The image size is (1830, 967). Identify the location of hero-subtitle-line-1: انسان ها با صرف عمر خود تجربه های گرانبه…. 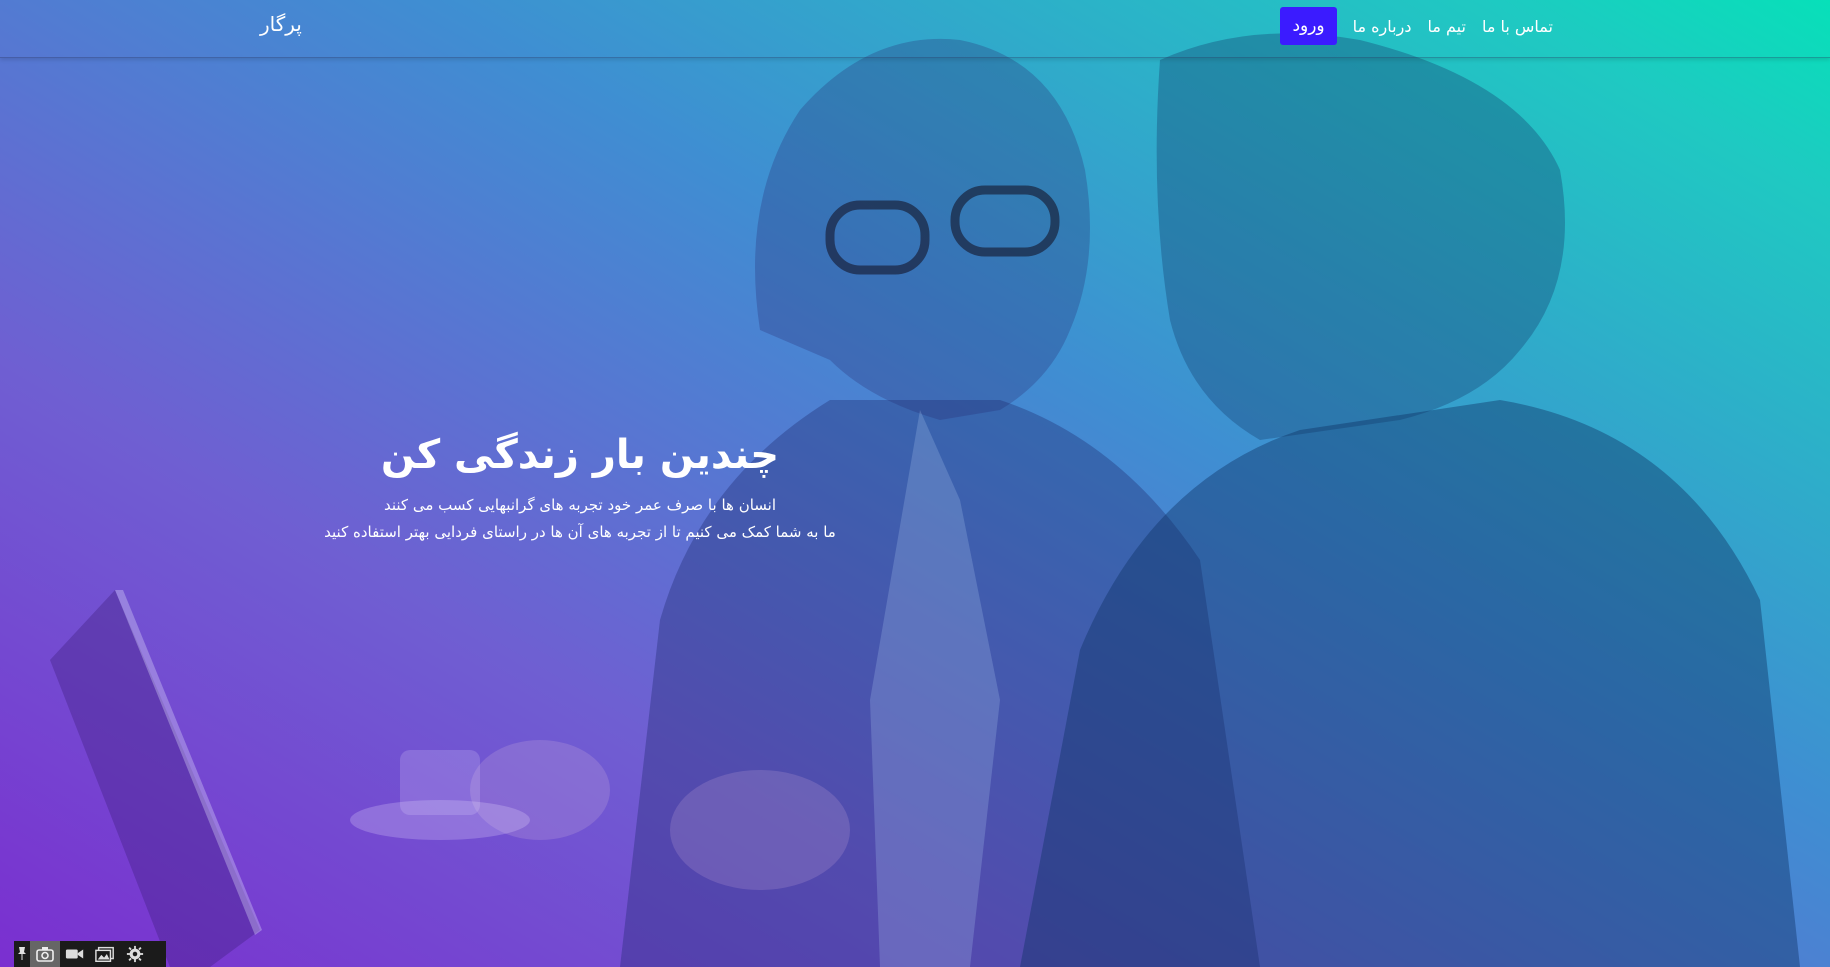
(580, 505).